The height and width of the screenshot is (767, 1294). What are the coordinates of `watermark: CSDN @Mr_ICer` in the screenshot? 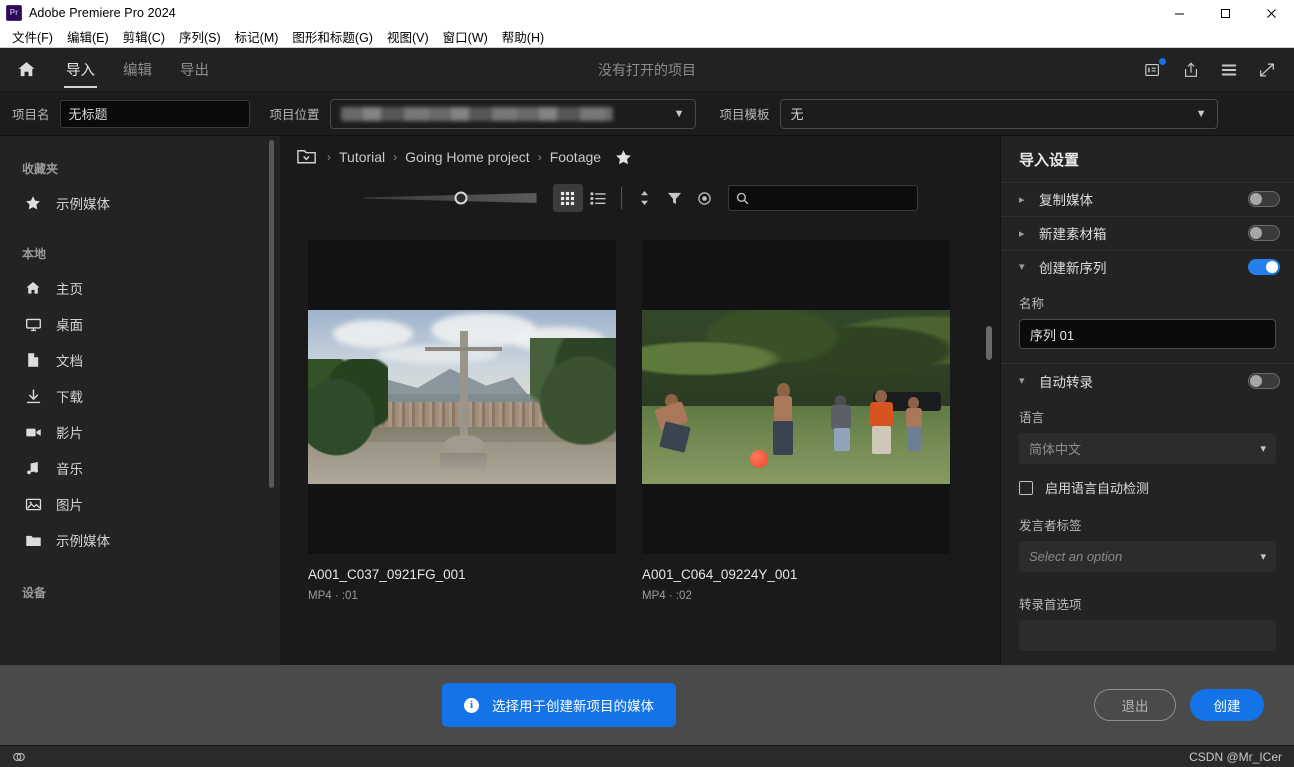 It's located at (1235, 756).